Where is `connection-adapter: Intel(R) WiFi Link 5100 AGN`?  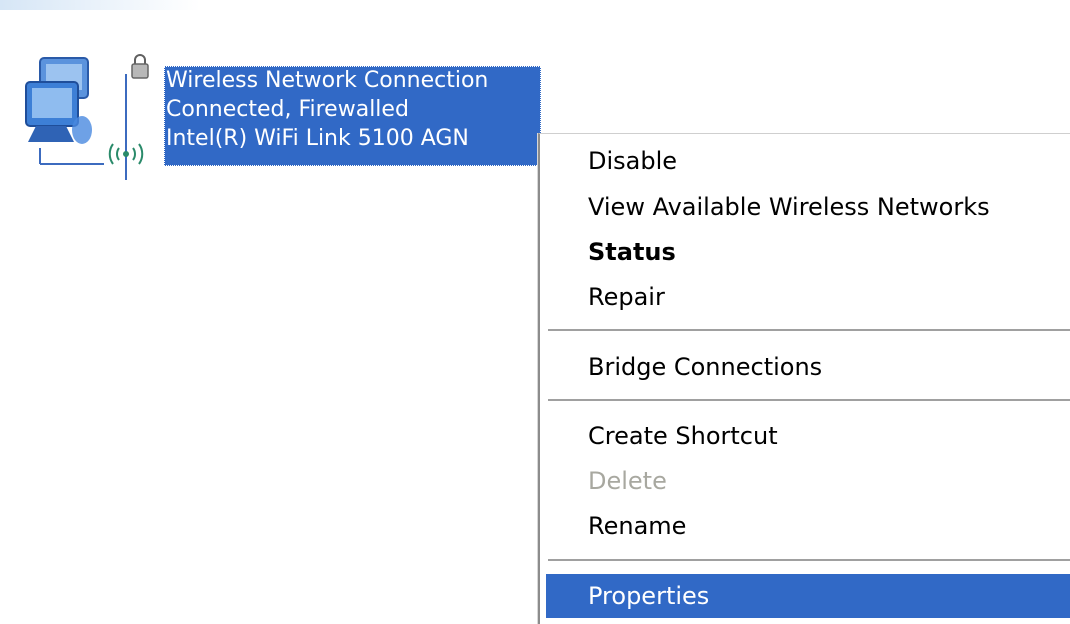 connection-adapter: Intel(R) WiFi Link 5100 AGN is located at coordinates (317, 138).